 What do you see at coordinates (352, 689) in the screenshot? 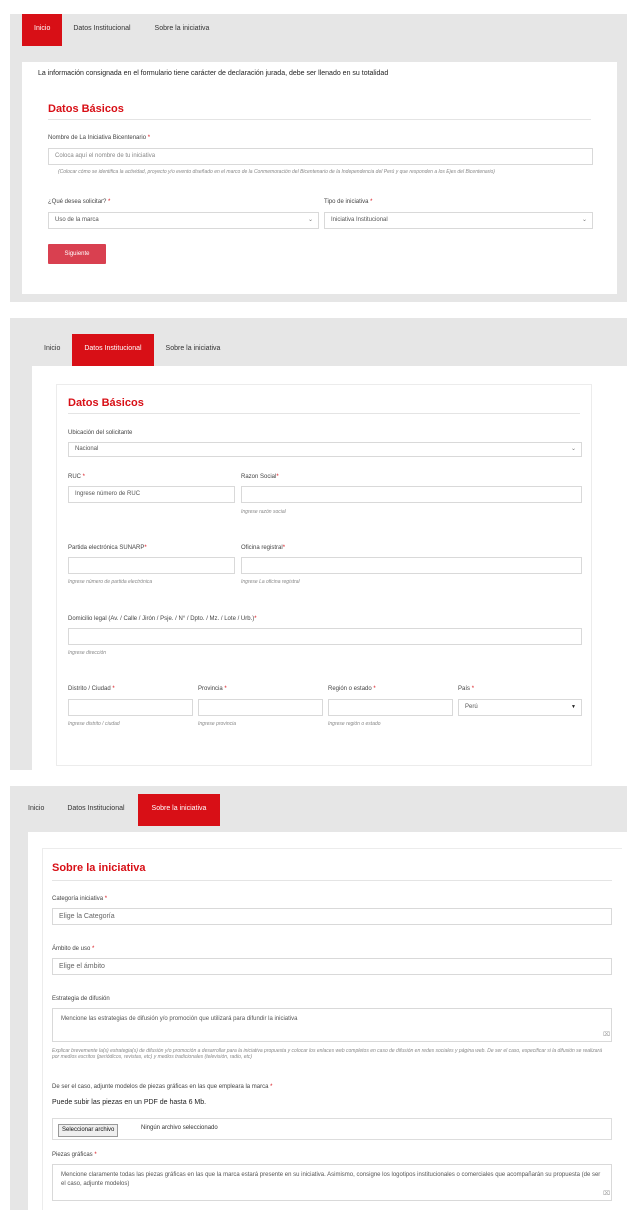
I see `region-label: Región o estado *` at bounding box center [352, 689].